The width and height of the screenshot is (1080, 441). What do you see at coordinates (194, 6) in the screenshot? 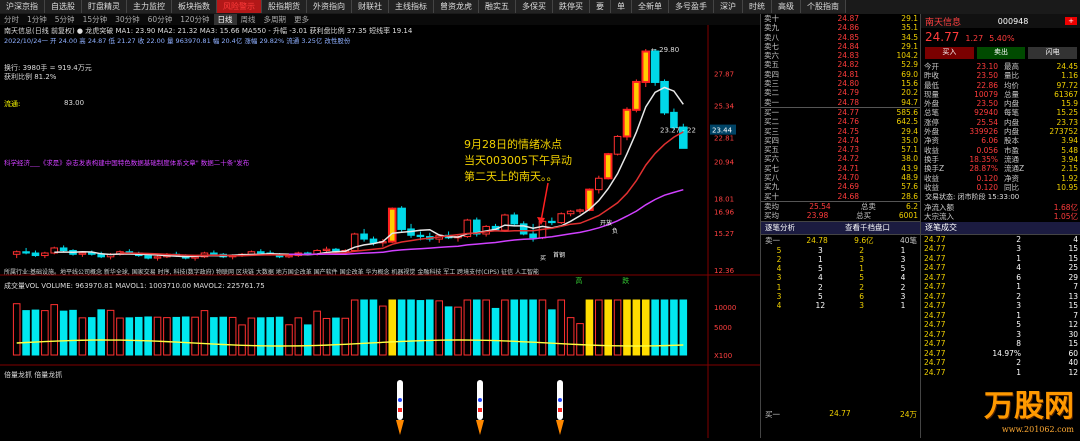
I see `toolbar-button: 板块指数` at bounding box center [194, 6].